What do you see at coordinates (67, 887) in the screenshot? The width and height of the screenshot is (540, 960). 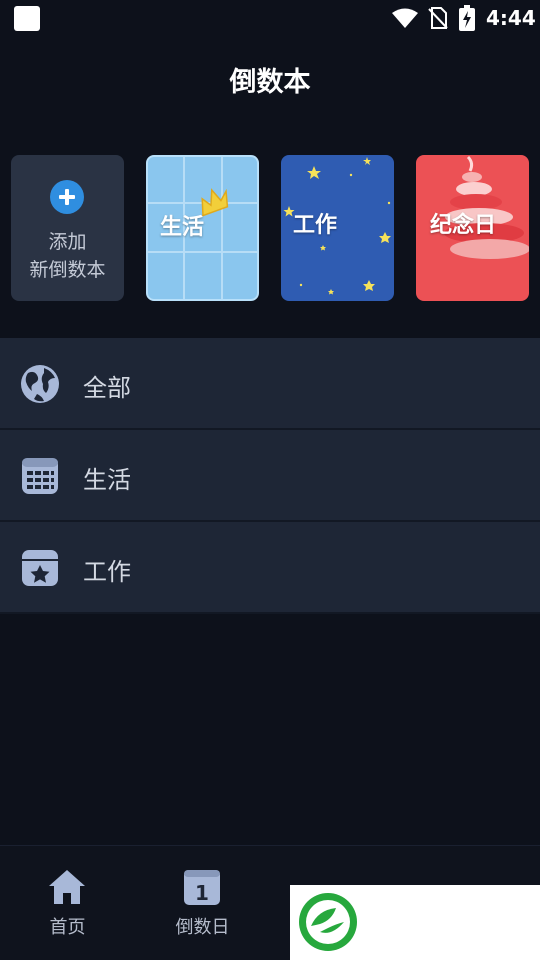 I see `home-icon` at bounding box center [67, 887].